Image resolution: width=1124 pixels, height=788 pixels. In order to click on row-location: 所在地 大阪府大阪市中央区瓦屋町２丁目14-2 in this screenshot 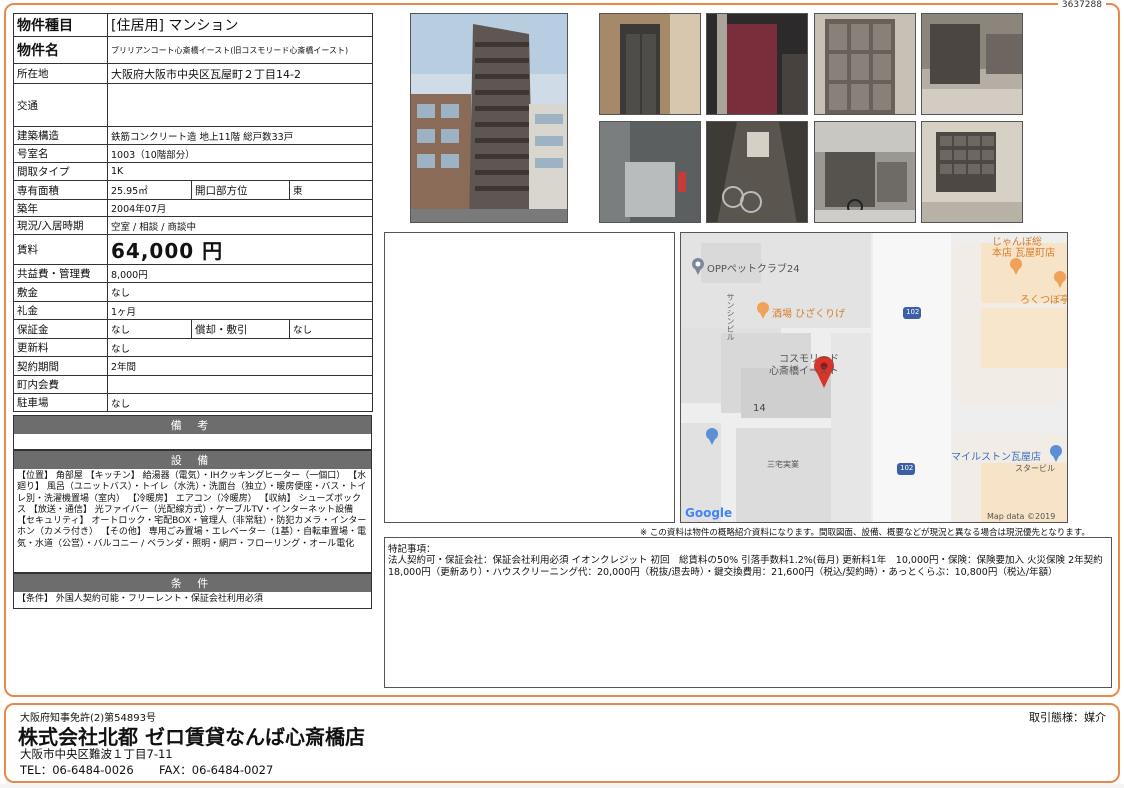, I will do `click(193, 73)`.